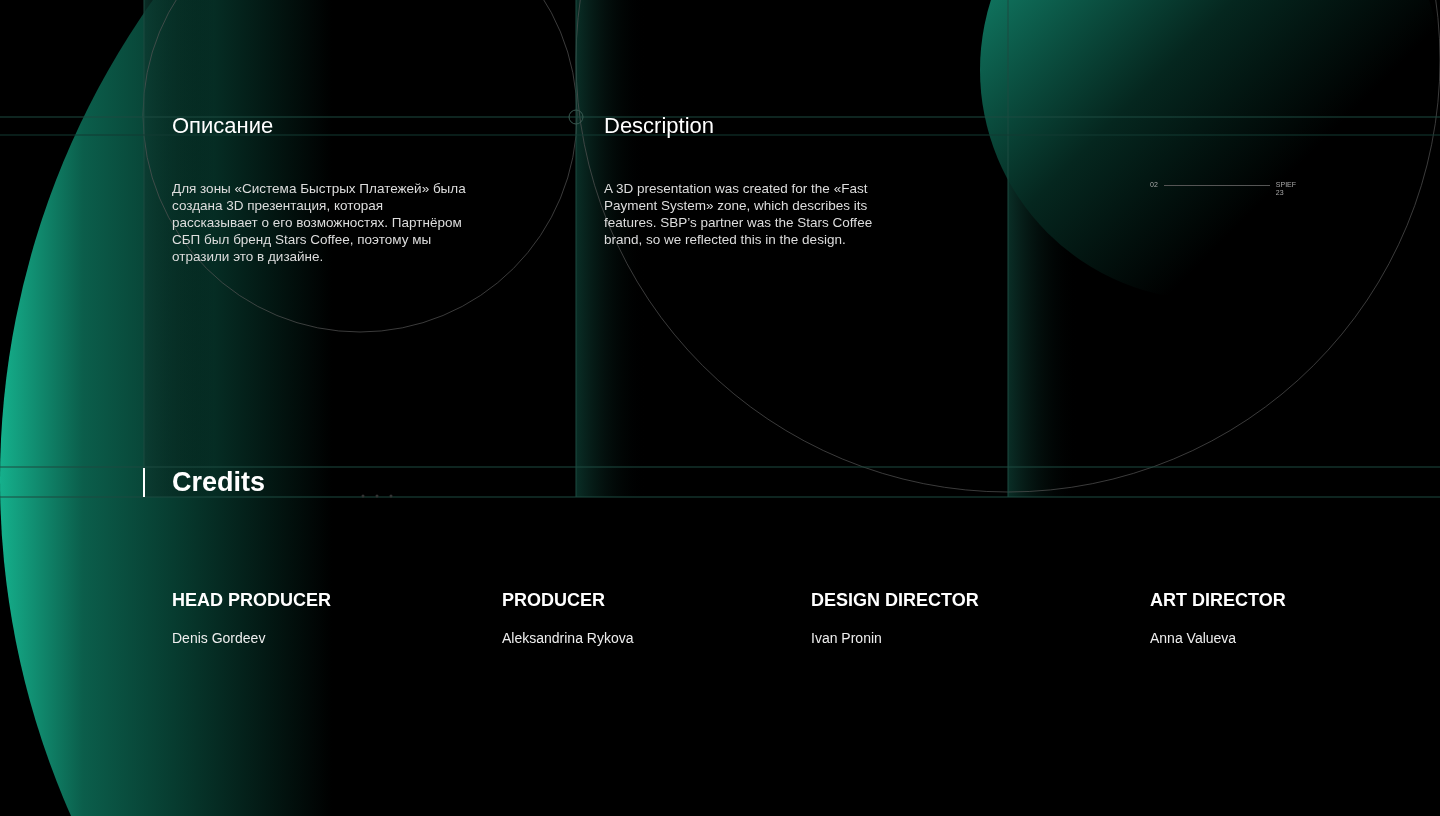  Describe the element at coordinates (219, 482) in the screenshot. I see `credits-heading: Credits` at that location.